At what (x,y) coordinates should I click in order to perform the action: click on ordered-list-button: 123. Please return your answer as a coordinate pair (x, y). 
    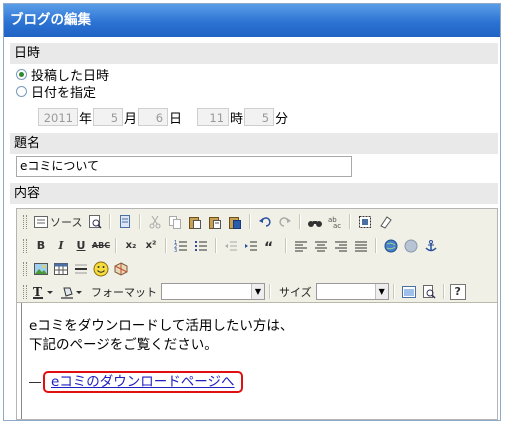
    Looking at the image, I should click on (181, 246).